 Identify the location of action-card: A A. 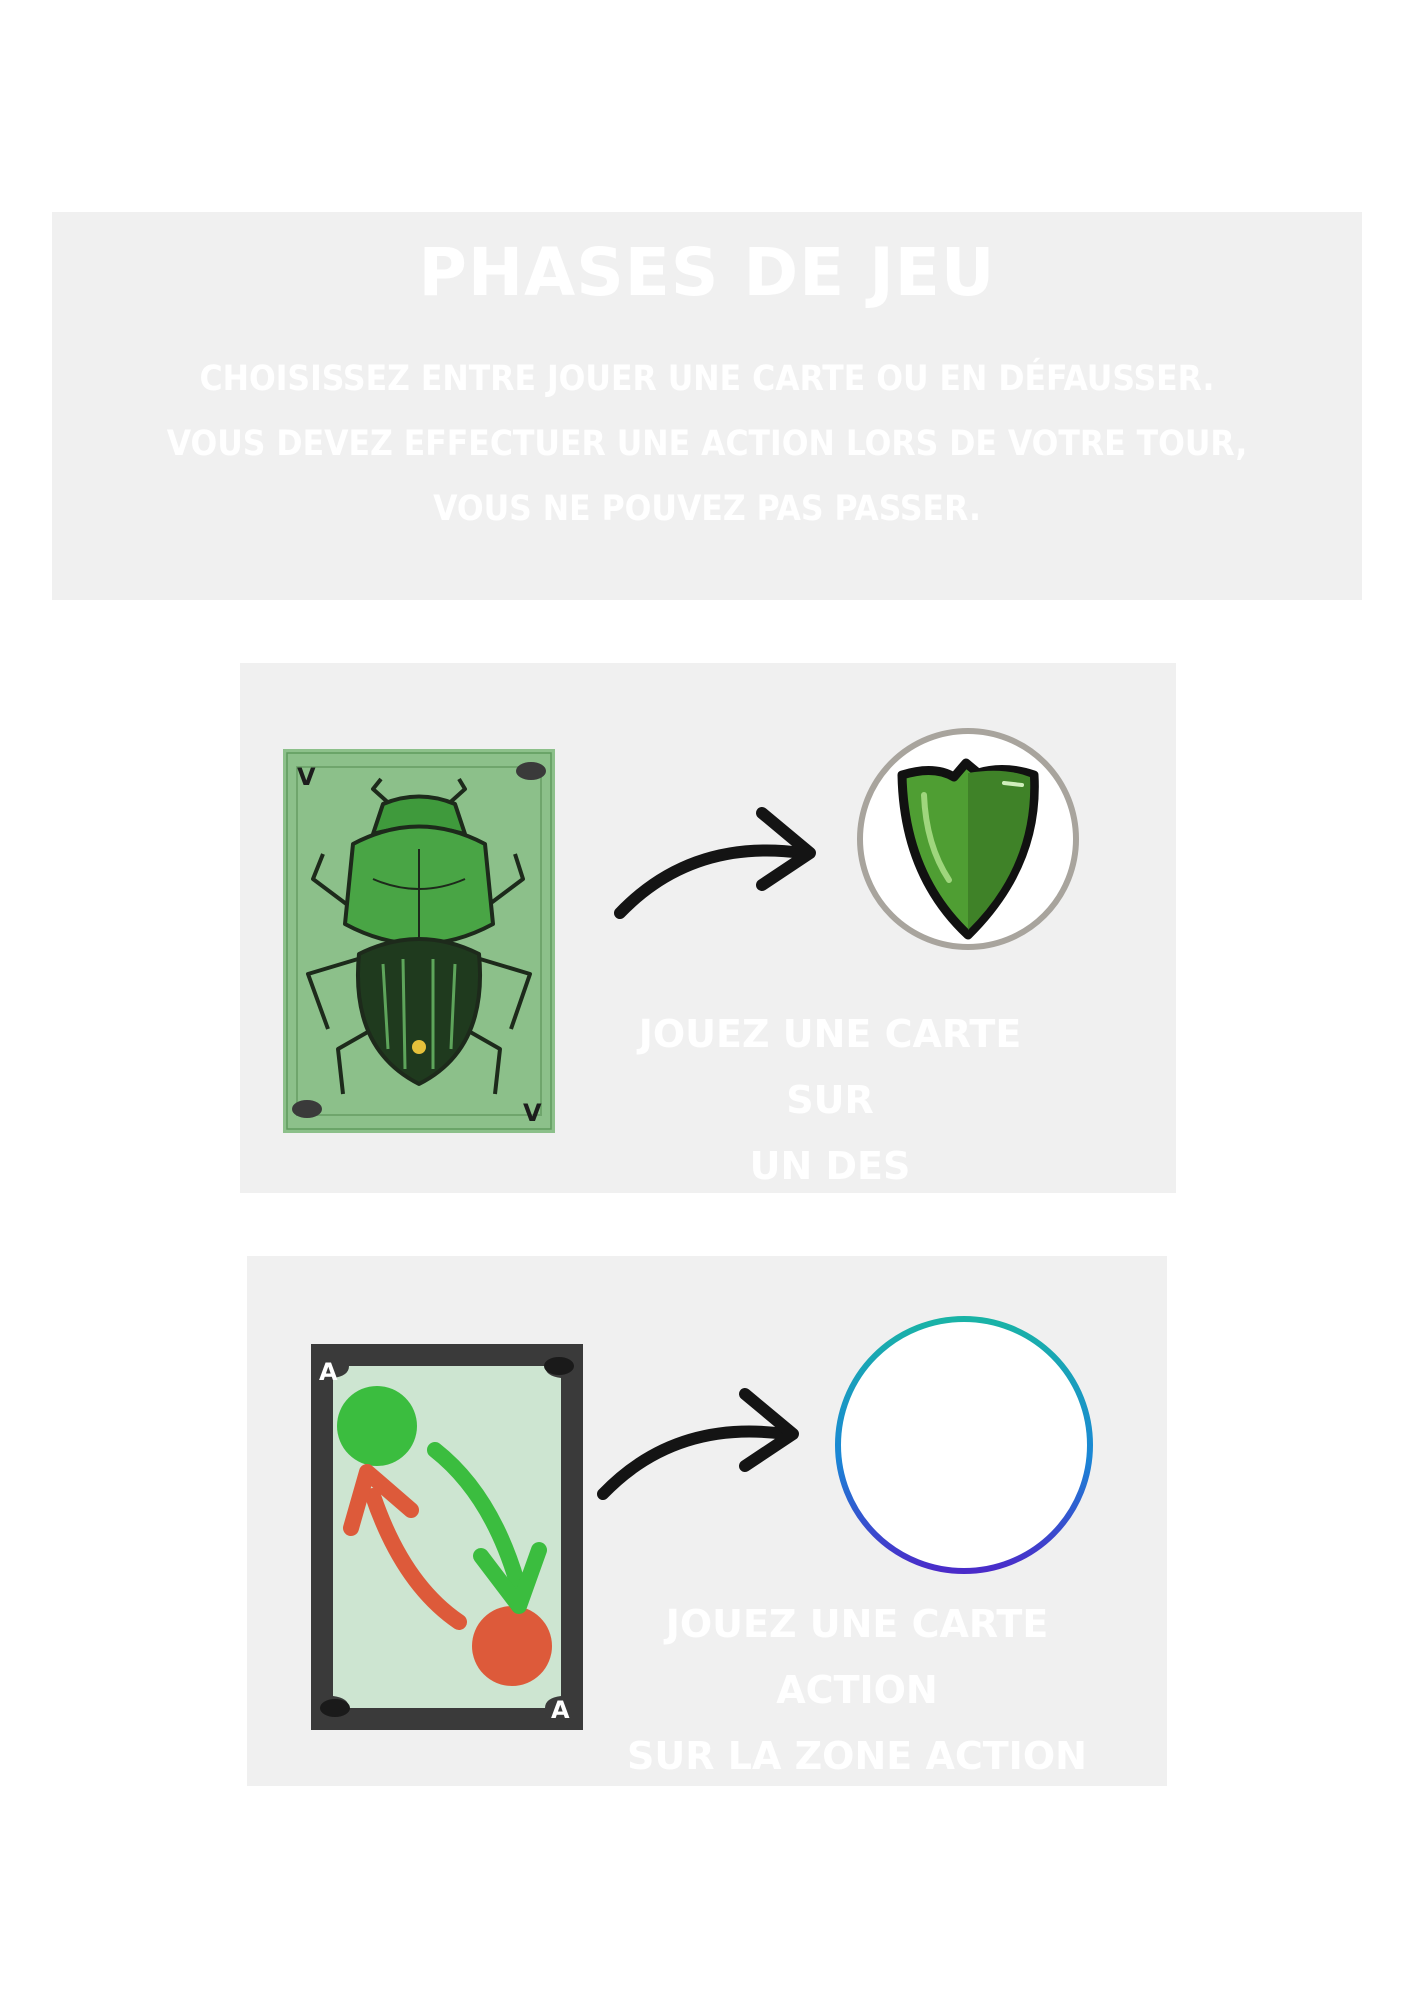
(447, 1537).